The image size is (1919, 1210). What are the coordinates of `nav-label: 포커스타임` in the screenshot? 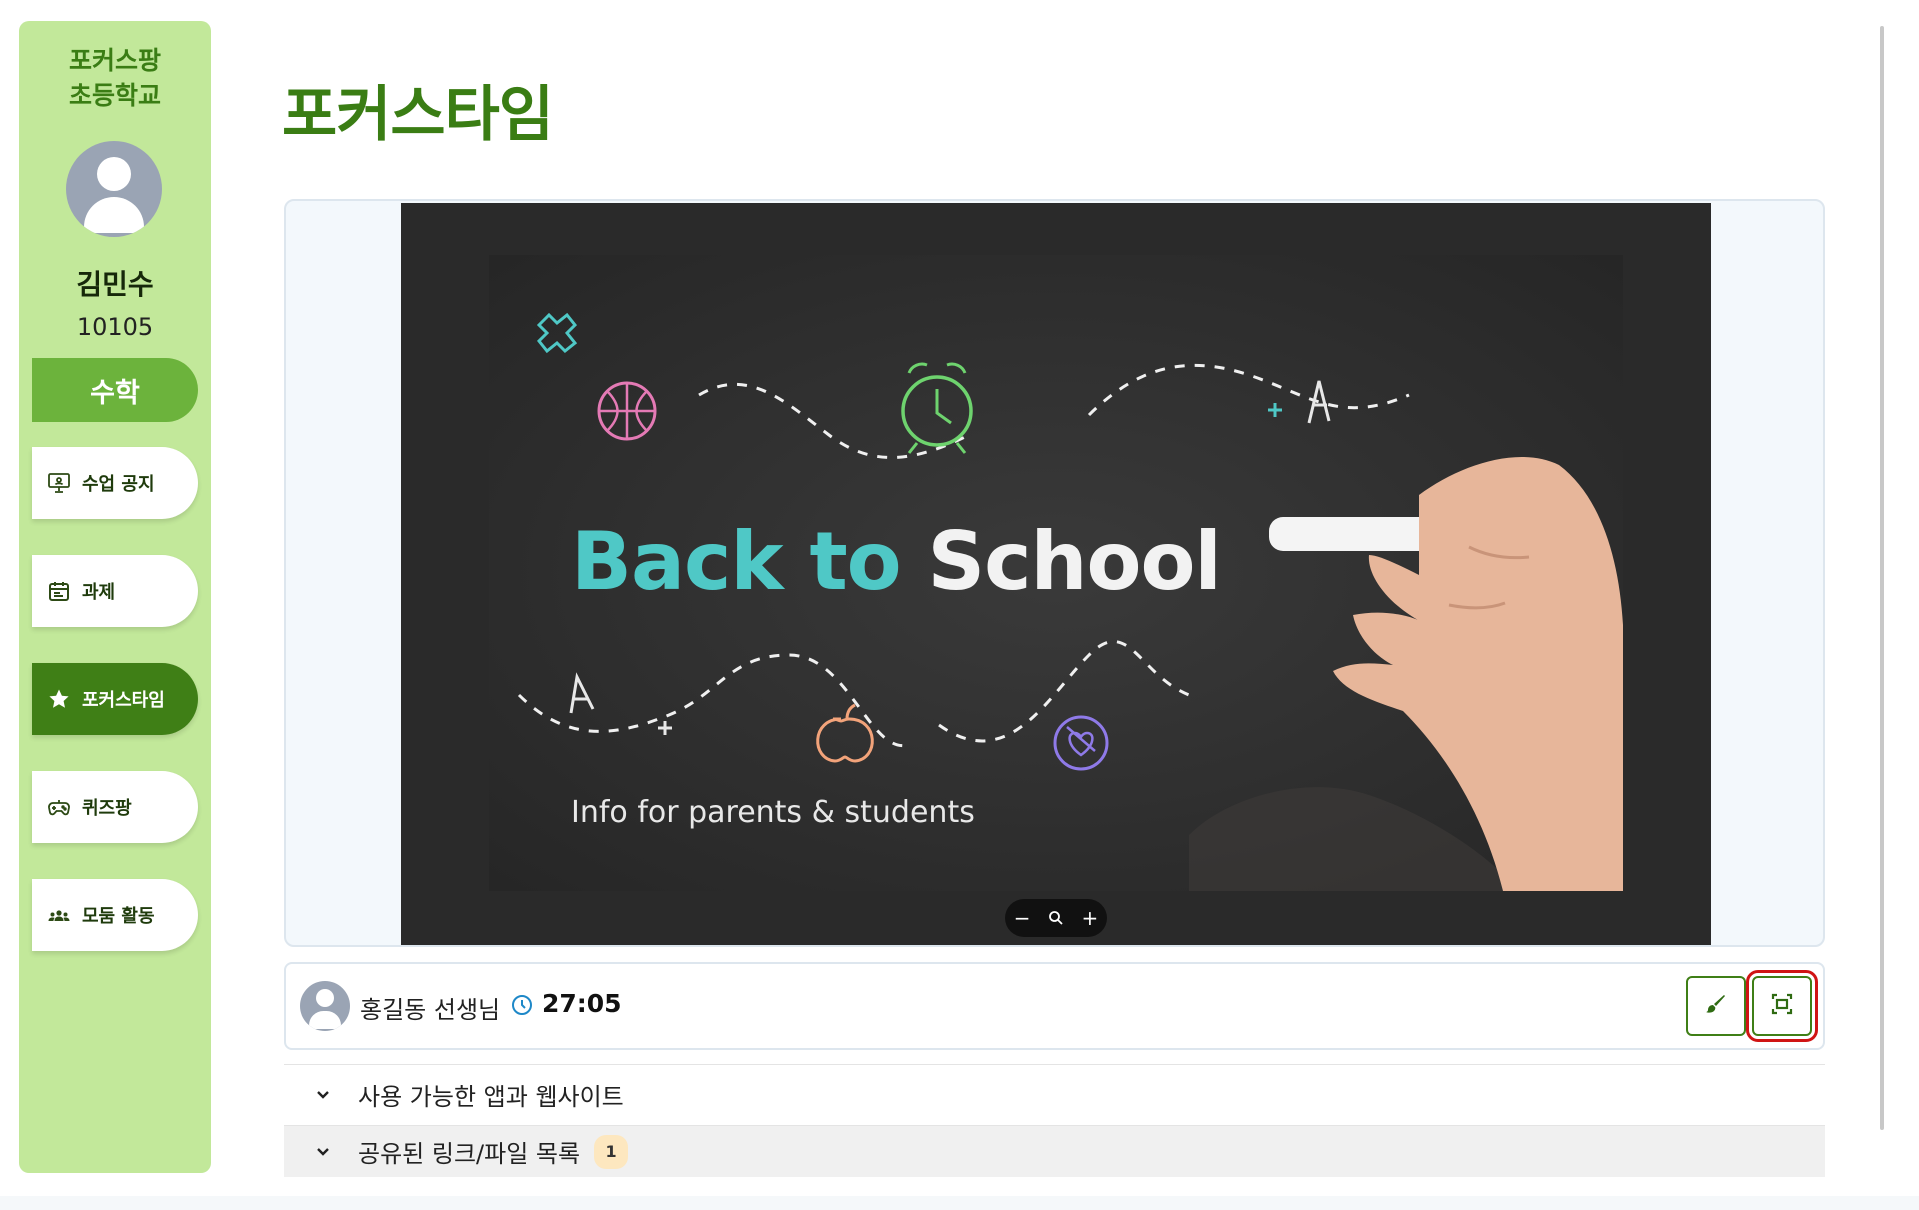 It's located at (123, 700).